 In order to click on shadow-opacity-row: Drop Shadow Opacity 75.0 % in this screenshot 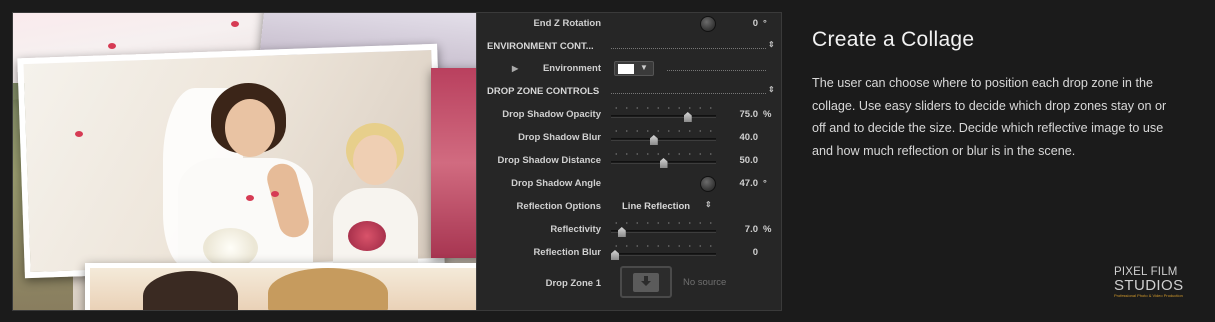, I will do `click(629, 116)`.